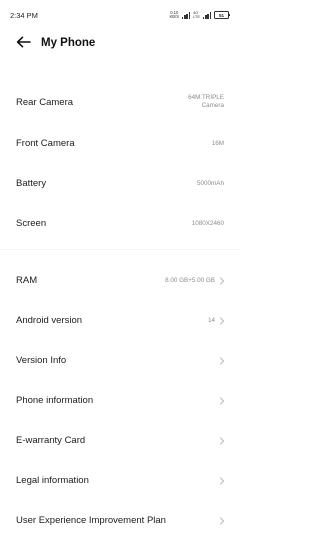  Describe the element at coordinates (120, 224) in the screenshot. I see `spec-row-screen: Screen 1080X2460` at that location.